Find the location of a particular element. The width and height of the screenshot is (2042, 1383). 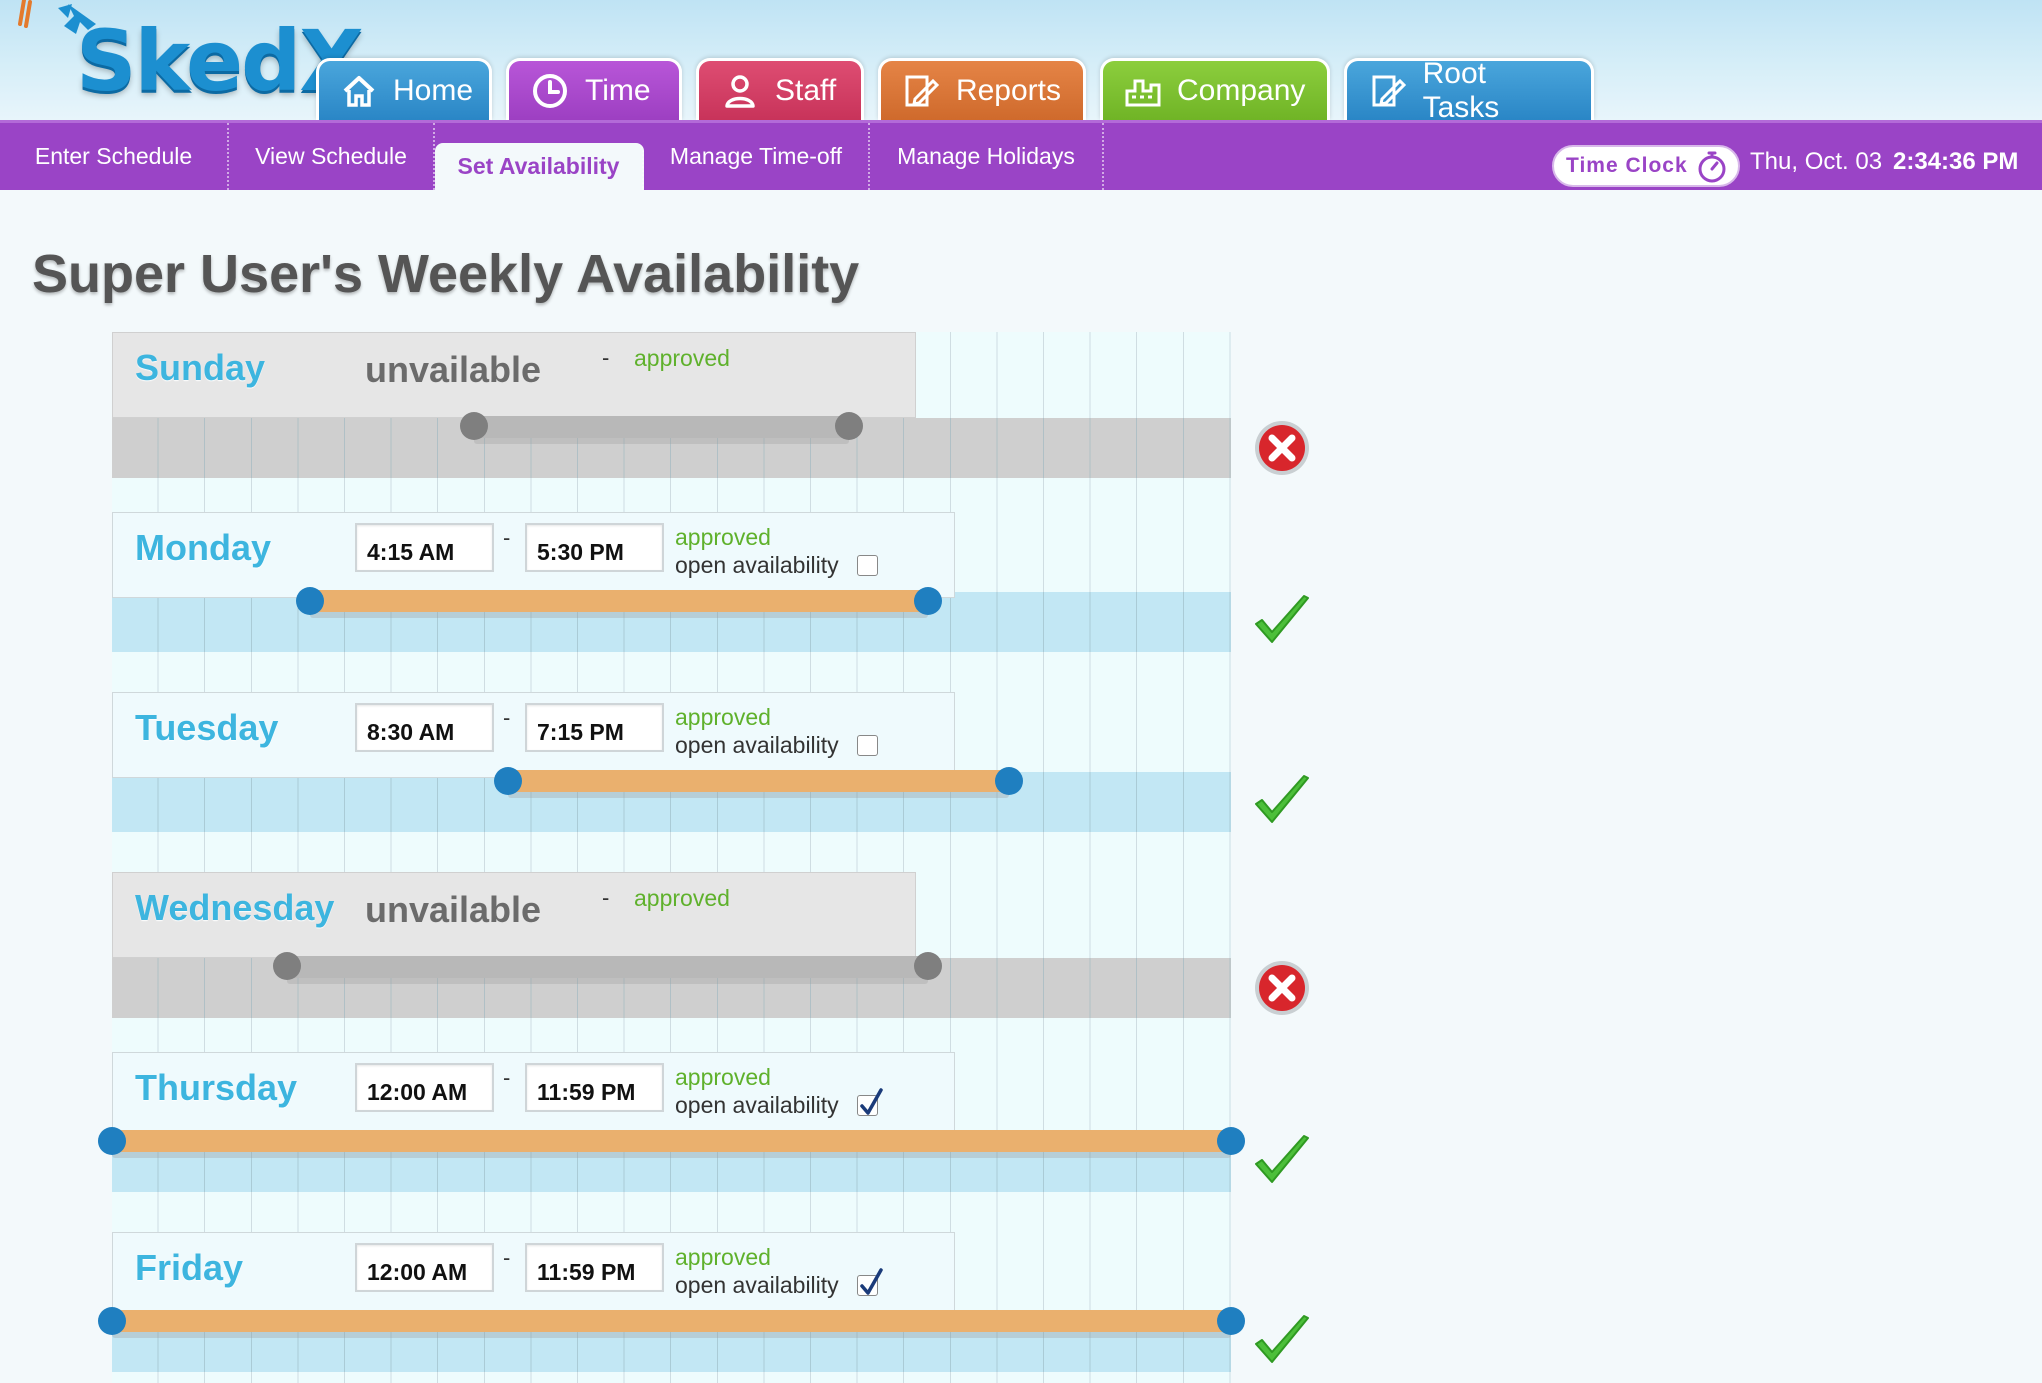

tab-label: Time is located at coordinates (618, 90).